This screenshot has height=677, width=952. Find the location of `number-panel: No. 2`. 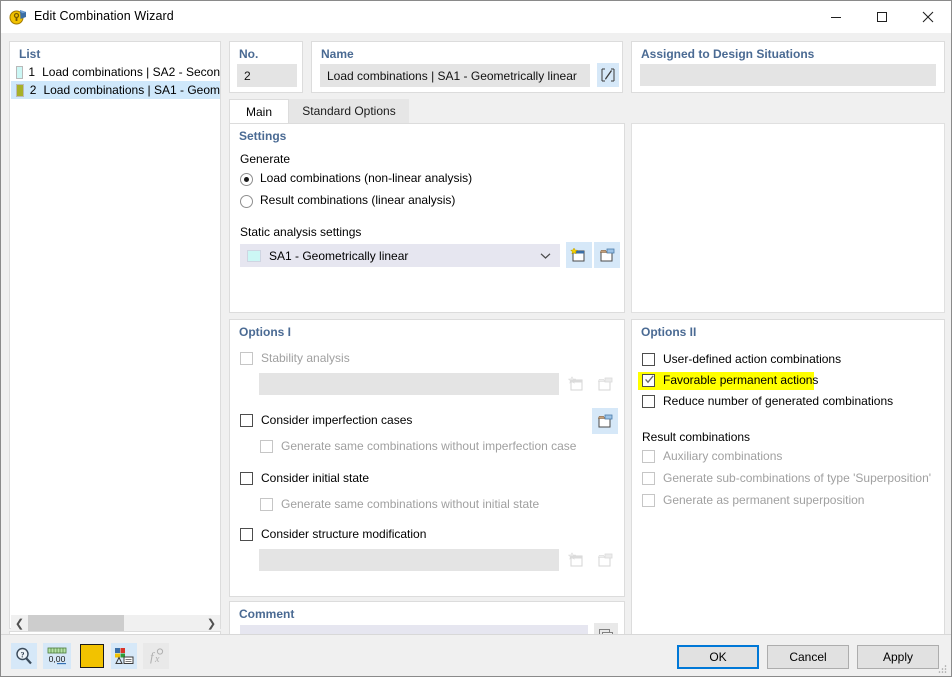

number-panel: No. 2 is located at coordinates (266, 67).